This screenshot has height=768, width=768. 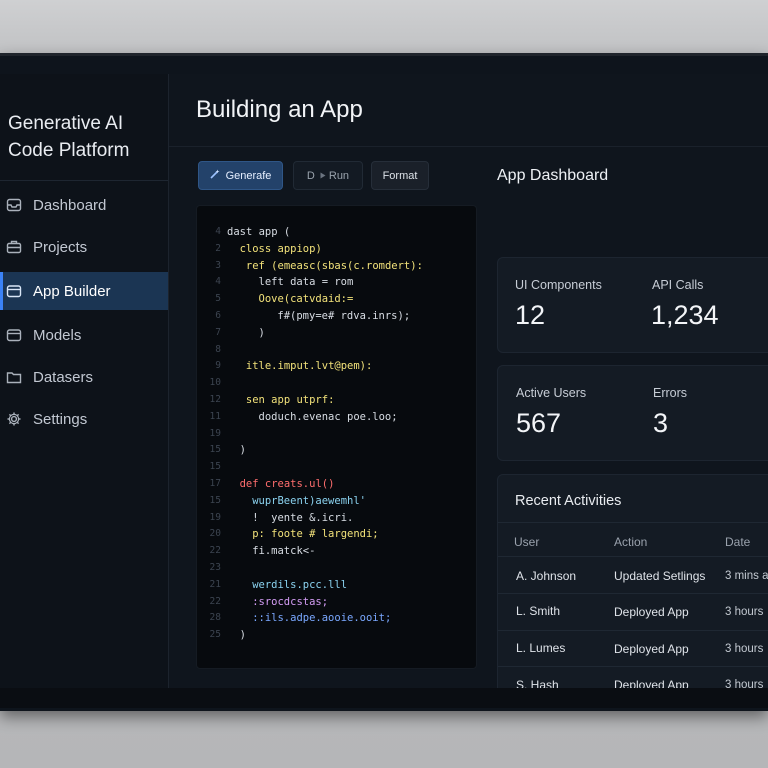 I want to click on sidebar-item-label: Datasers, so click(x=63, y=377).